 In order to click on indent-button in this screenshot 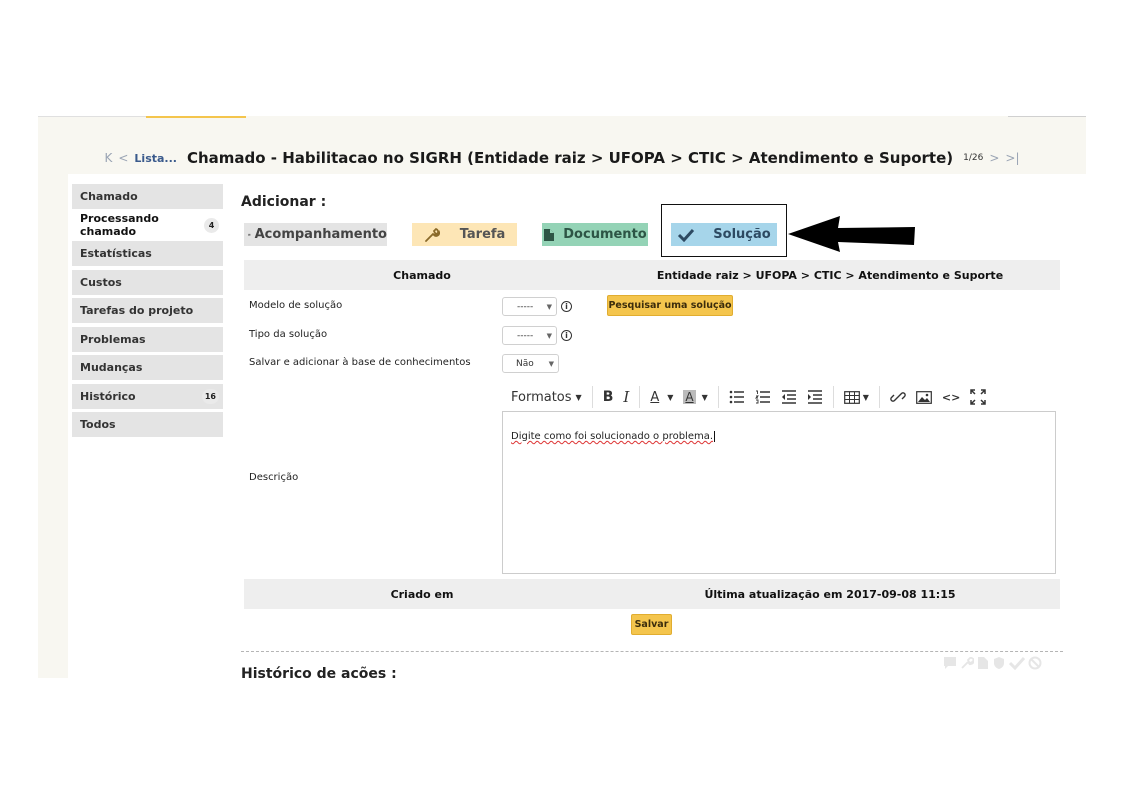, I will do `click(815, 397)`.